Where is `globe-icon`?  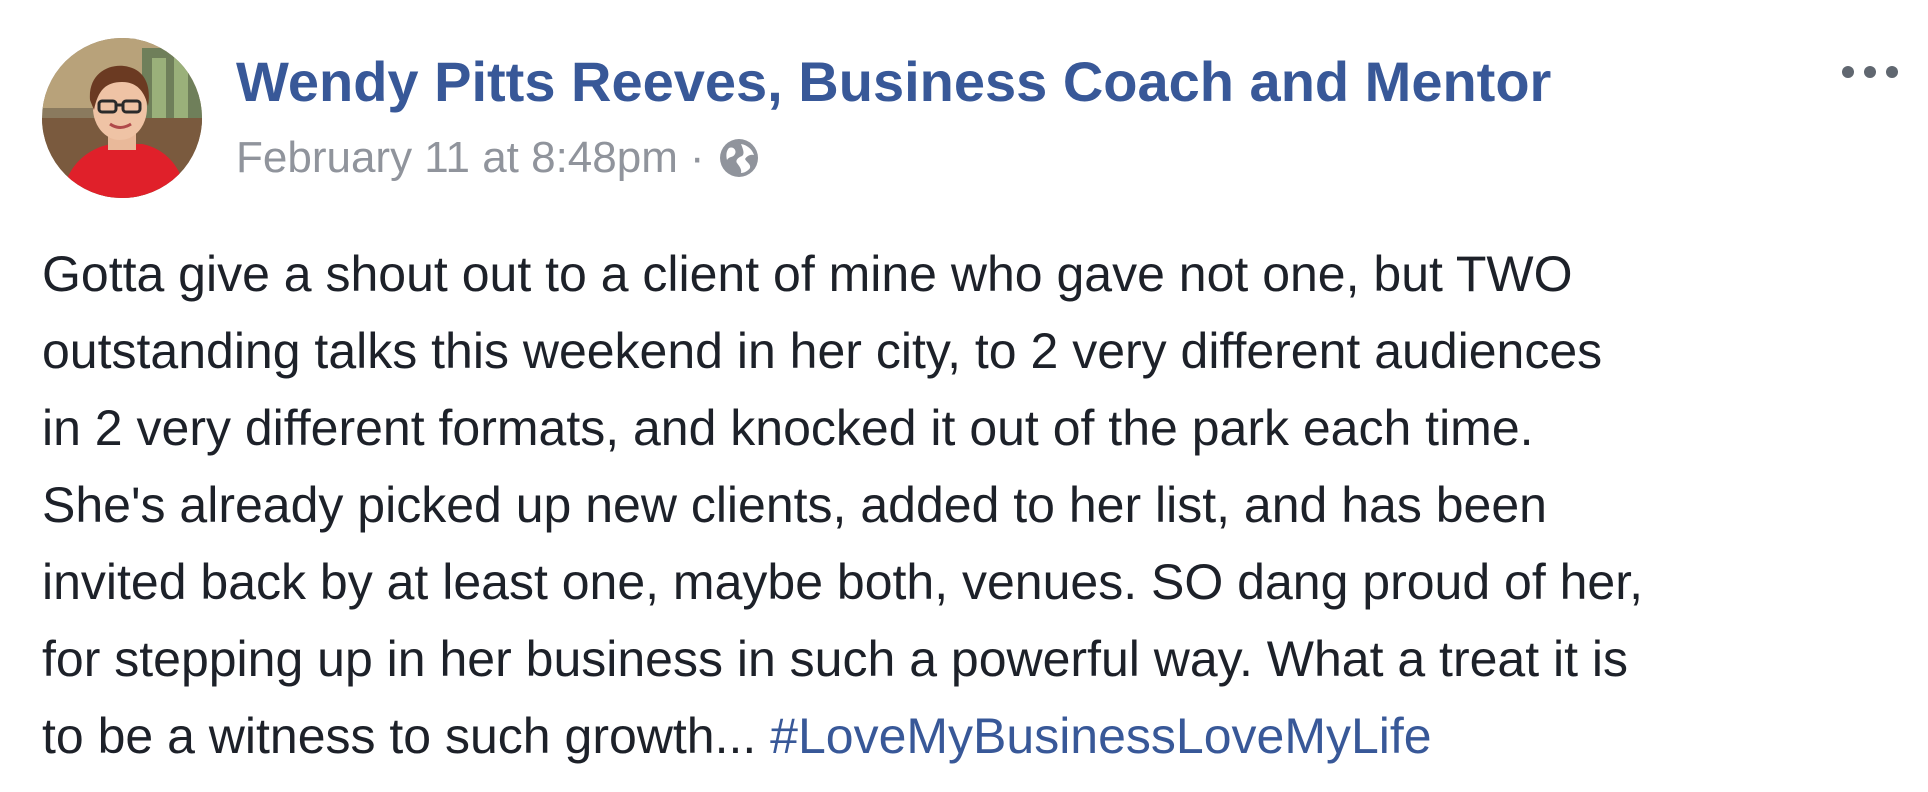
globe-icon is located at coordinates (739, 158).